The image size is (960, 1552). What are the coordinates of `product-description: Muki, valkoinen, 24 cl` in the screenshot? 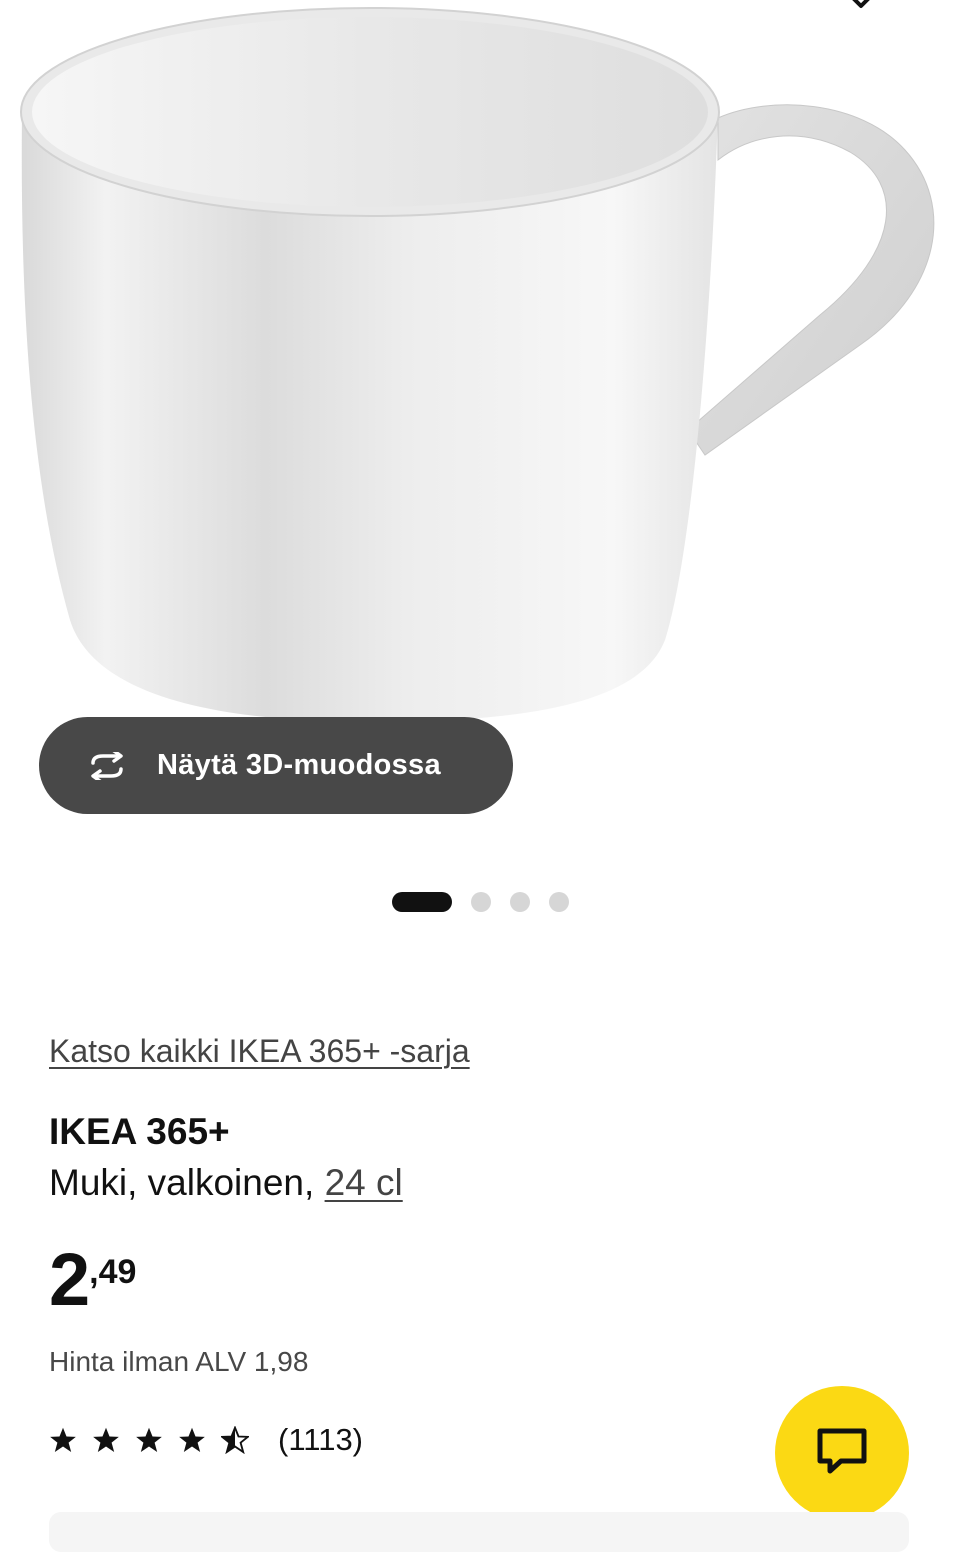 It's located at (226, 1183).